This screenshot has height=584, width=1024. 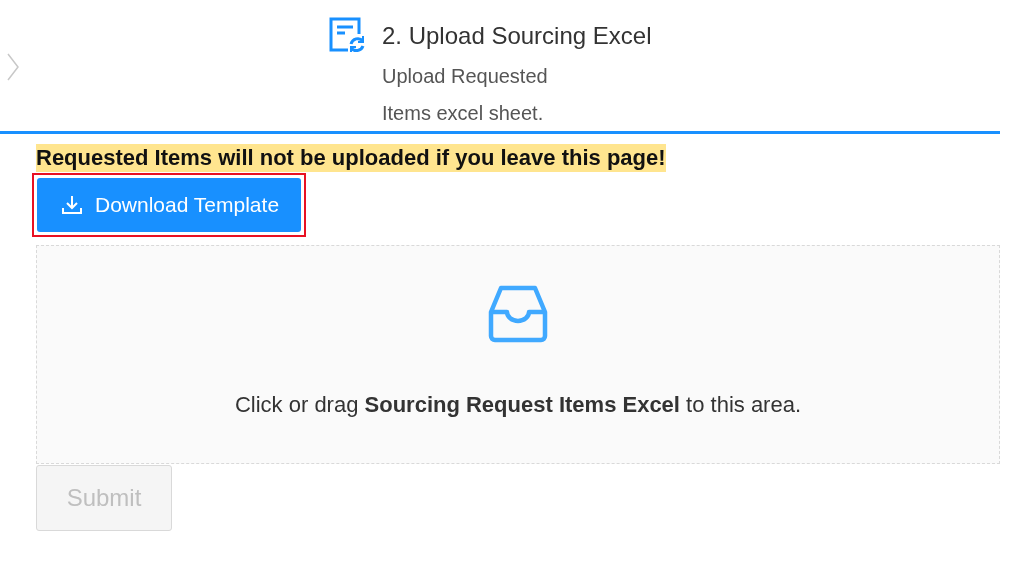 I want to click on step-description: Upload Requested Items excel sheet., so click(x=465, y=95).